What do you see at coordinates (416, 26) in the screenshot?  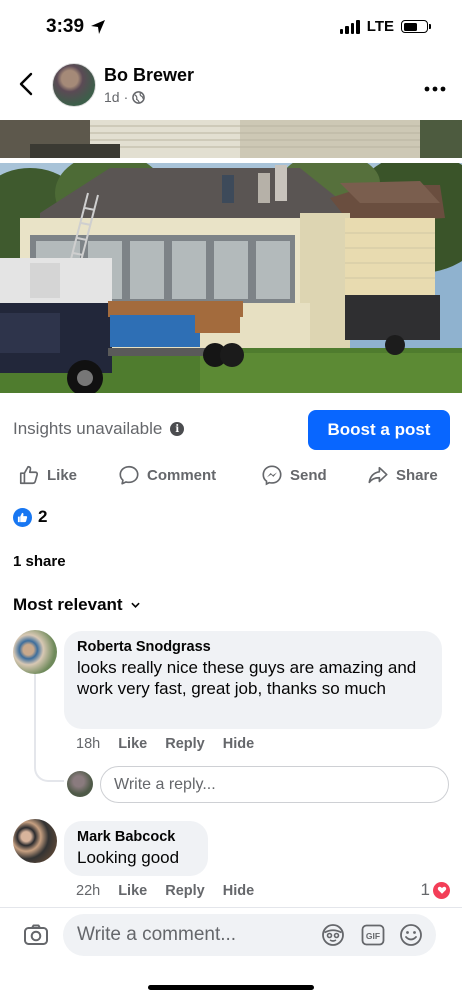 I see `battery-icon` at bounding box center [416, 26].